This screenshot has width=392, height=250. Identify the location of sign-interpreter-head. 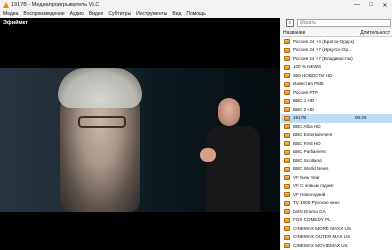
(229, 112).